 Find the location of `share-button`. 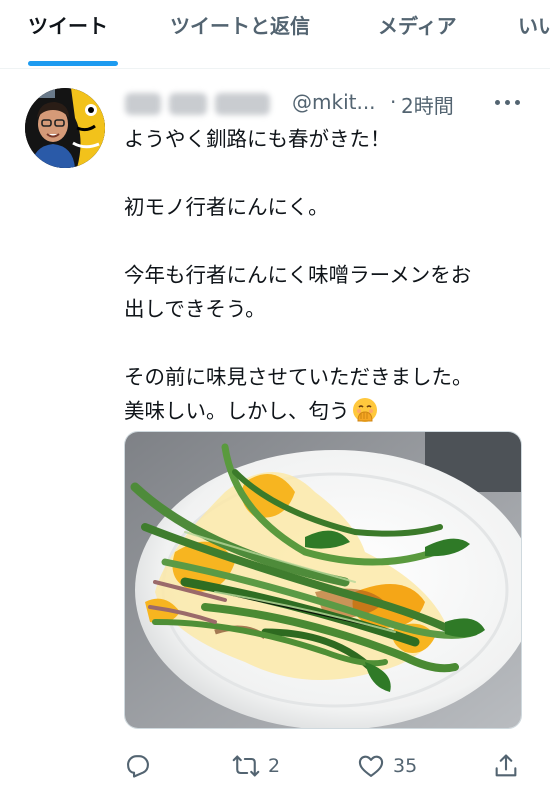

share-button is located at coordinates (506, 766).